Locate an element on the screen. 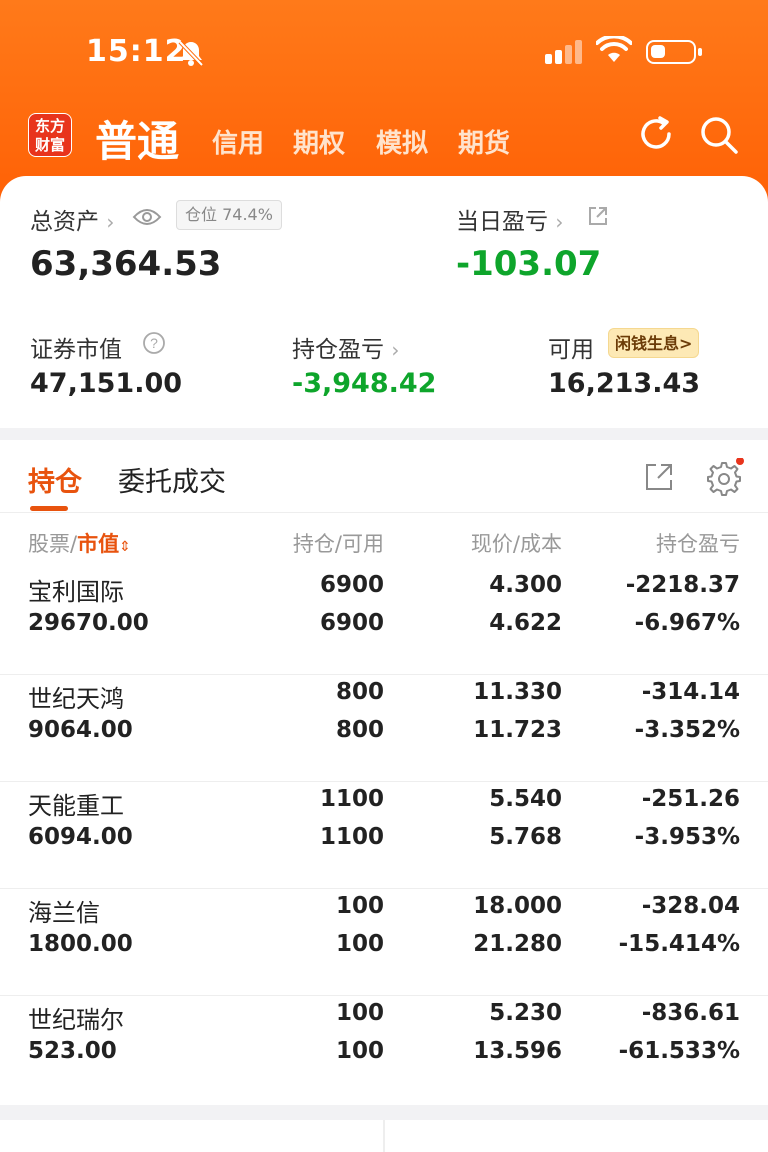 The height and width of the screenshot is (1152, 768). tab-normal: 普通 is located at coordinates (137, 138).